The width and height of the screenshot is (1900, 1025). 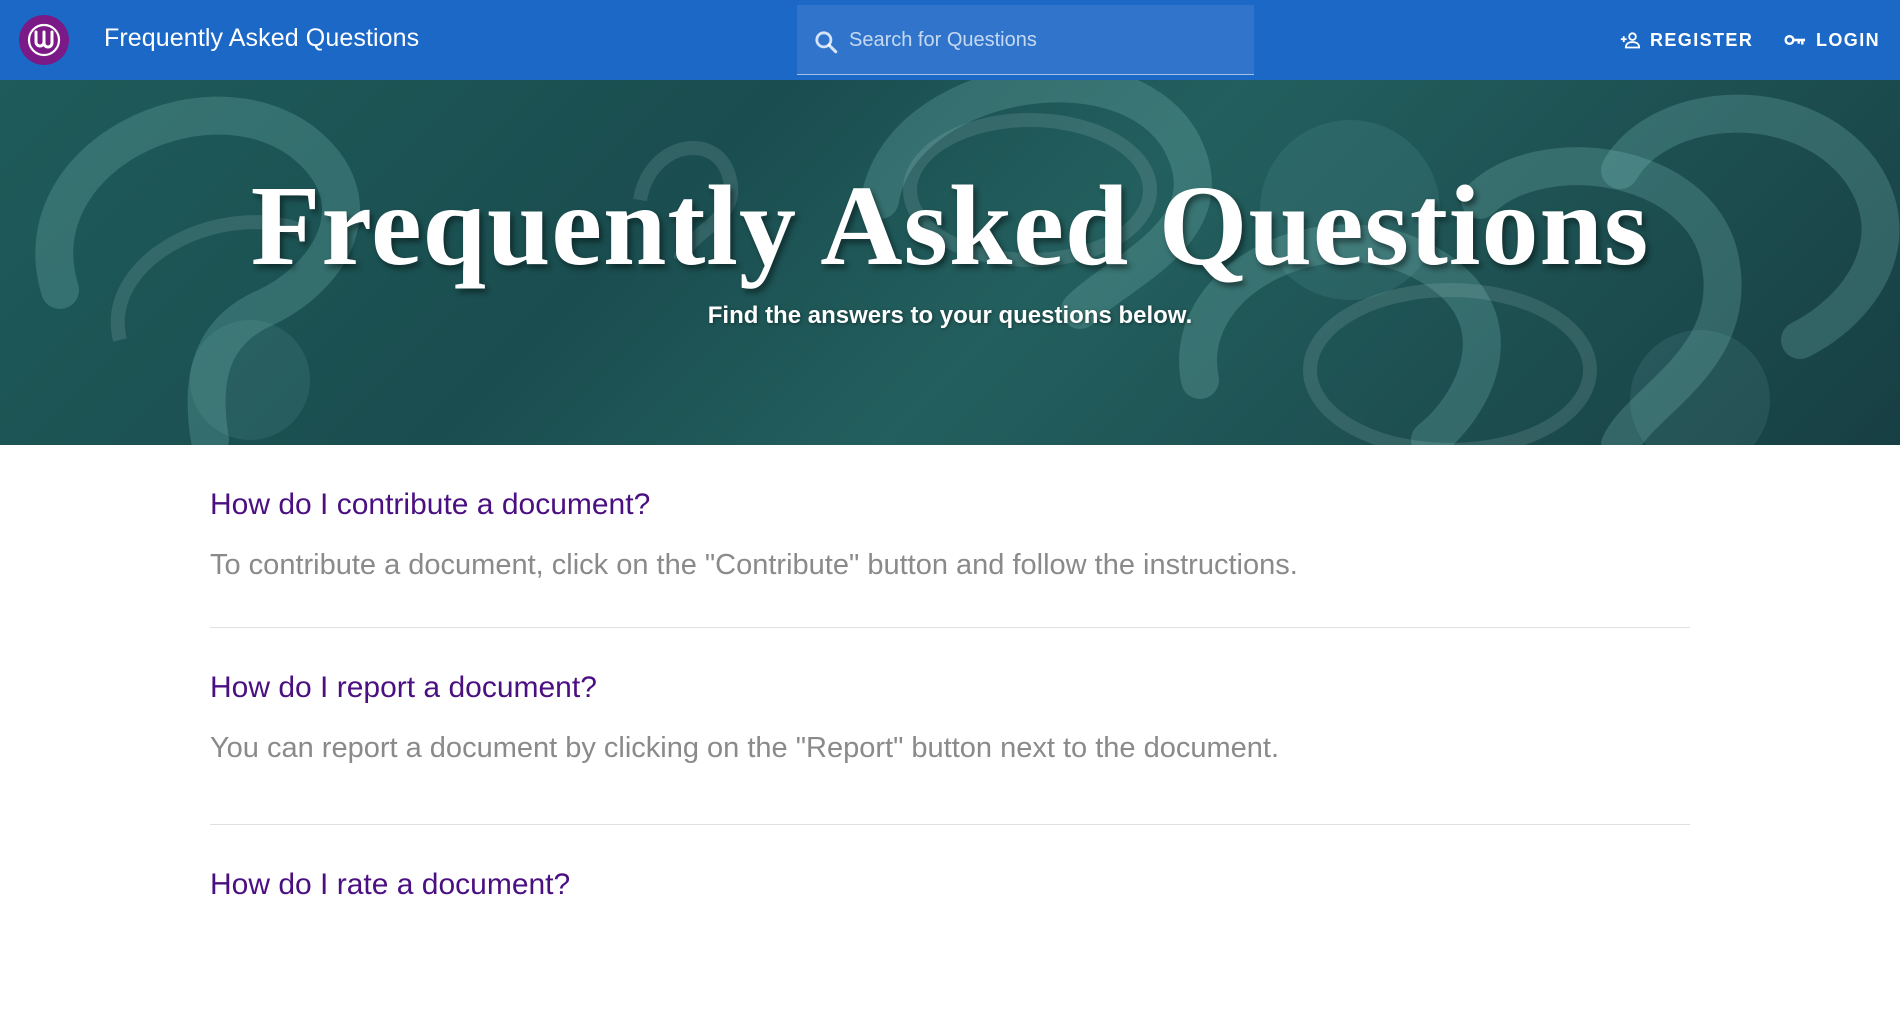 I want to click on hero-title: Frequently Asked Questions, so click(x=950, y=225).